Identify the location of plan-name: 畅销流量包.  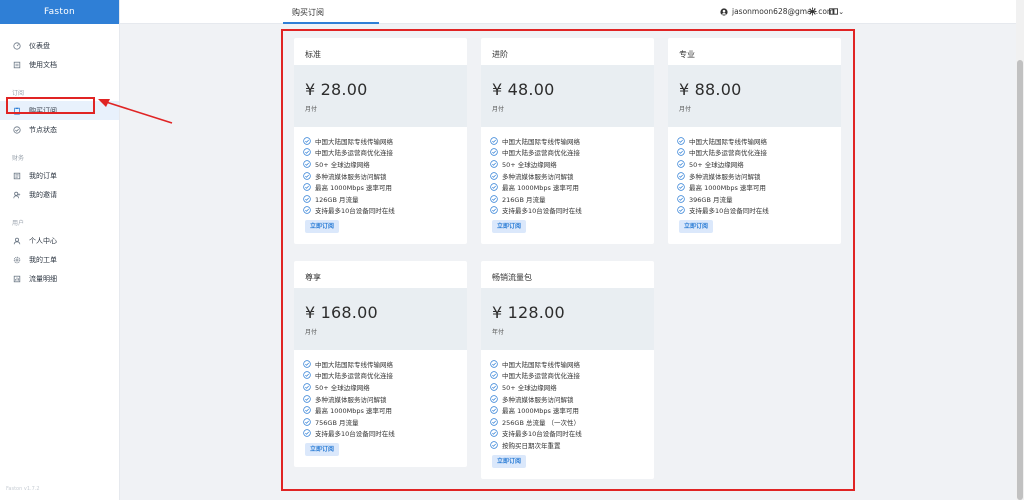
(512, 277).